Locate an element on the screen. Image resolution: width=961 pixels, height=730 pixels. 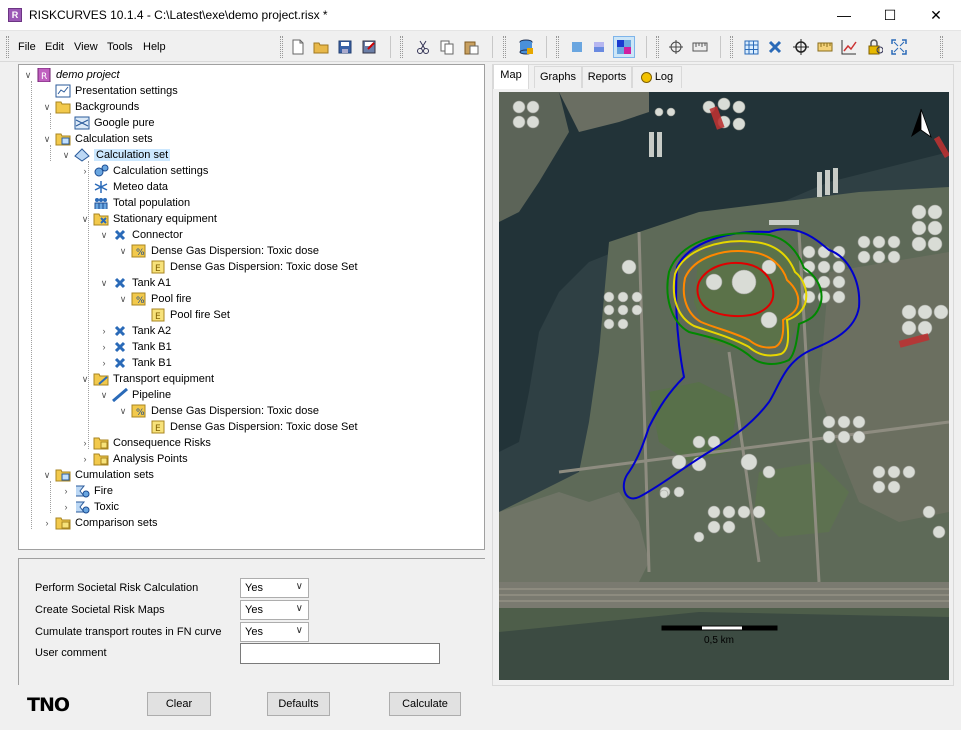
lock-icon is located at coordinates (875, 47).